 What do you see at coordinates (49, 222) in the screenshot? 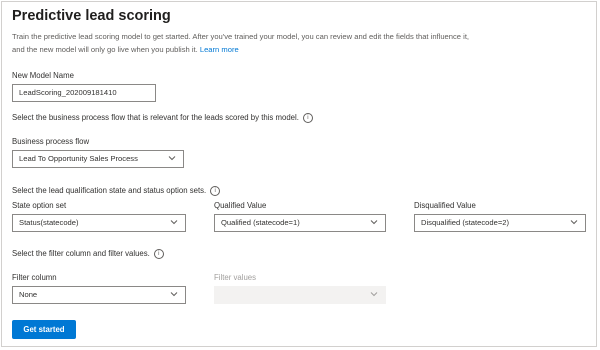
I see `state-option-value: Status(statecode)` at bounding box center [49, 222].